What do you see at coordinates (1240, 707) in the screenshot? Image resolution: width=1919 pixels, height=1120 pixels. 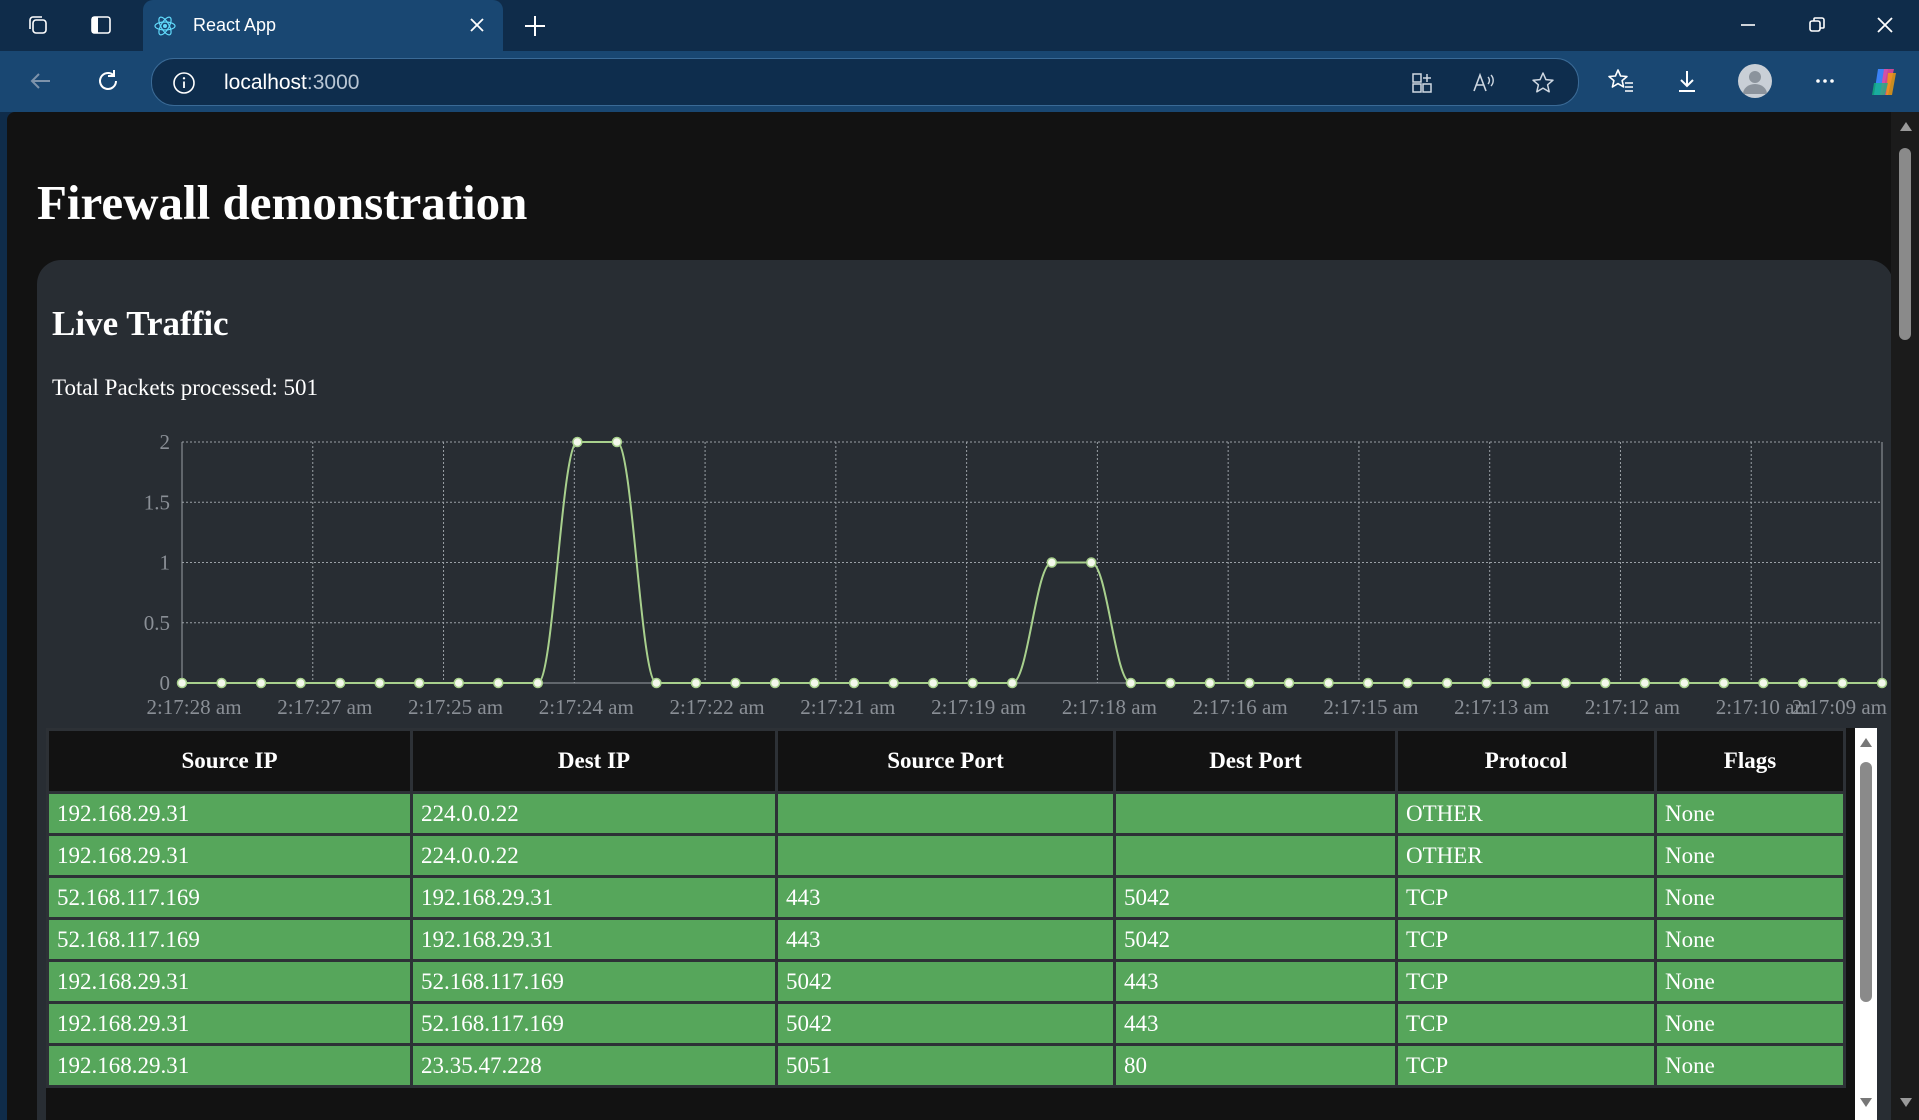 I see `x-tick-label: 2:17:16 am` at bounding box center [1240, 707].